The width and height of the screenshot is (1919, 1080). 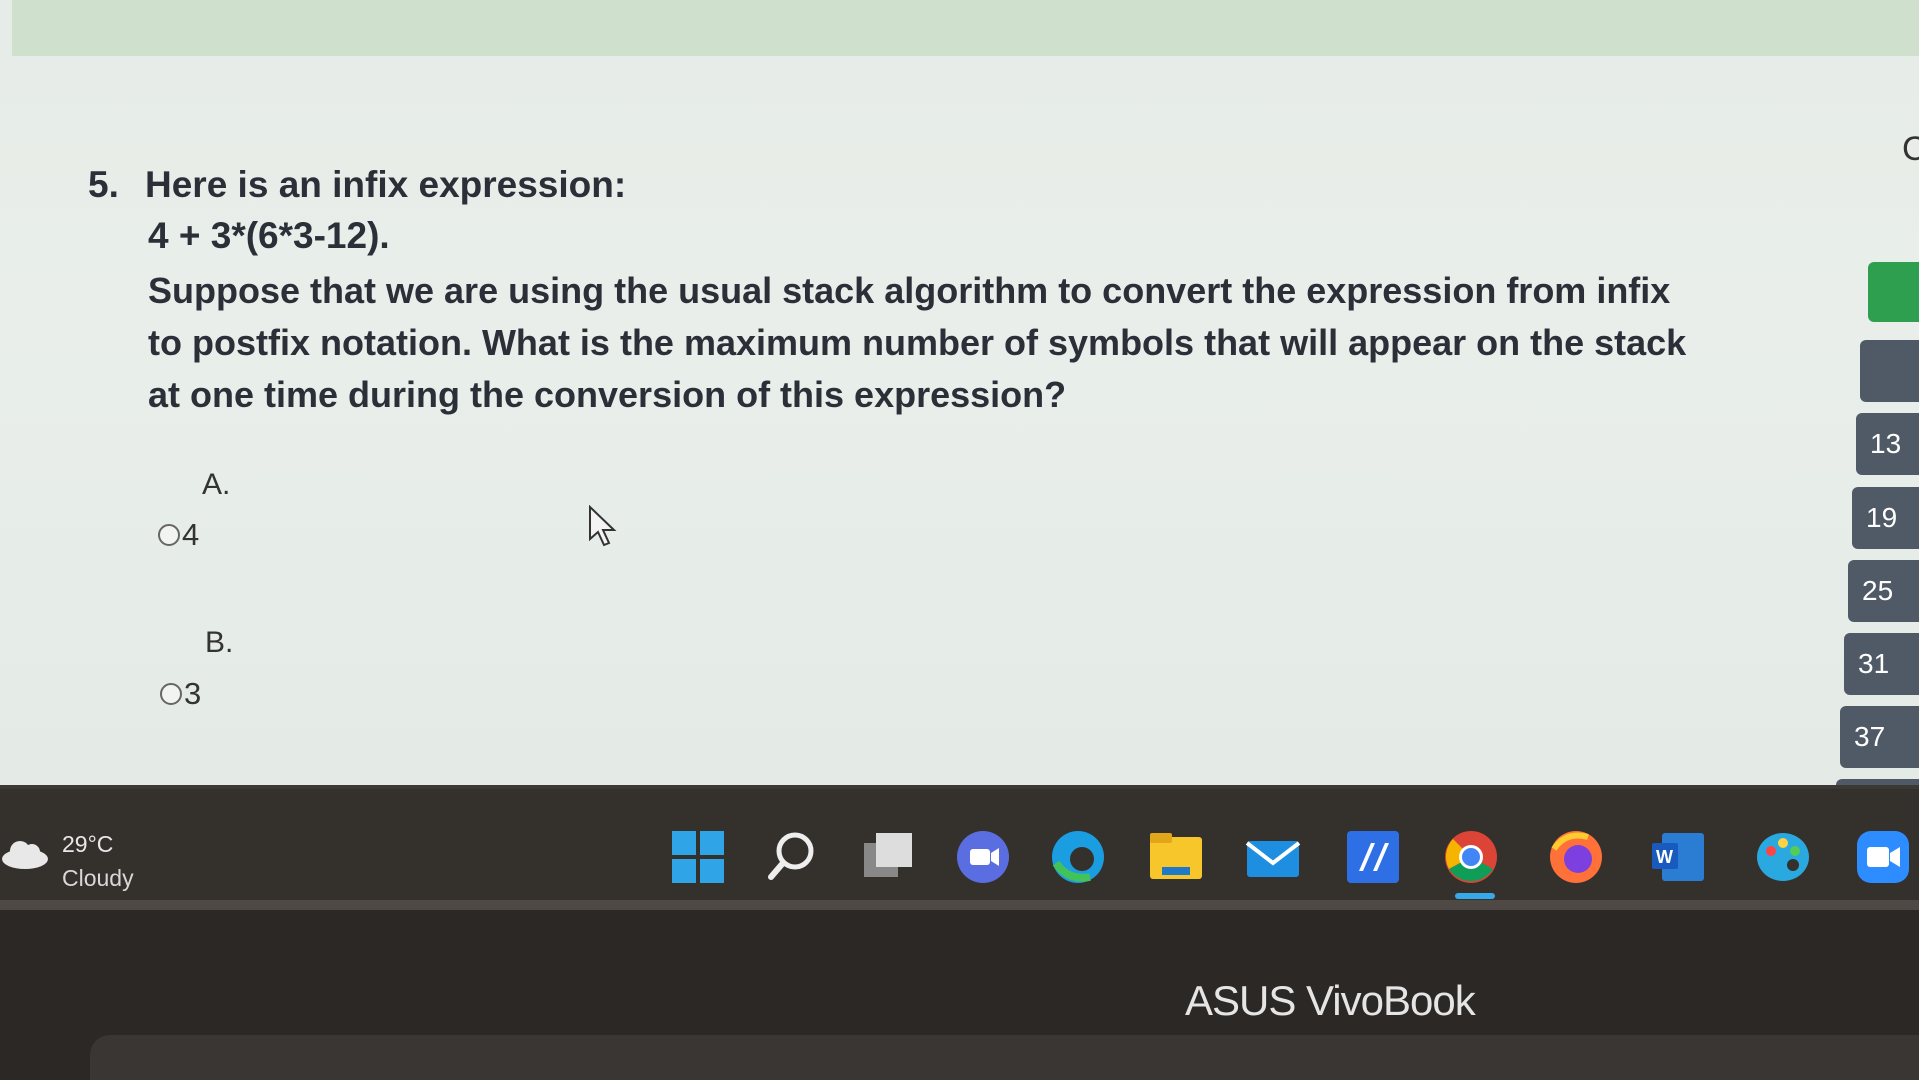 I want to click on nav-question-25: 25, so click(x=1883, y=591).